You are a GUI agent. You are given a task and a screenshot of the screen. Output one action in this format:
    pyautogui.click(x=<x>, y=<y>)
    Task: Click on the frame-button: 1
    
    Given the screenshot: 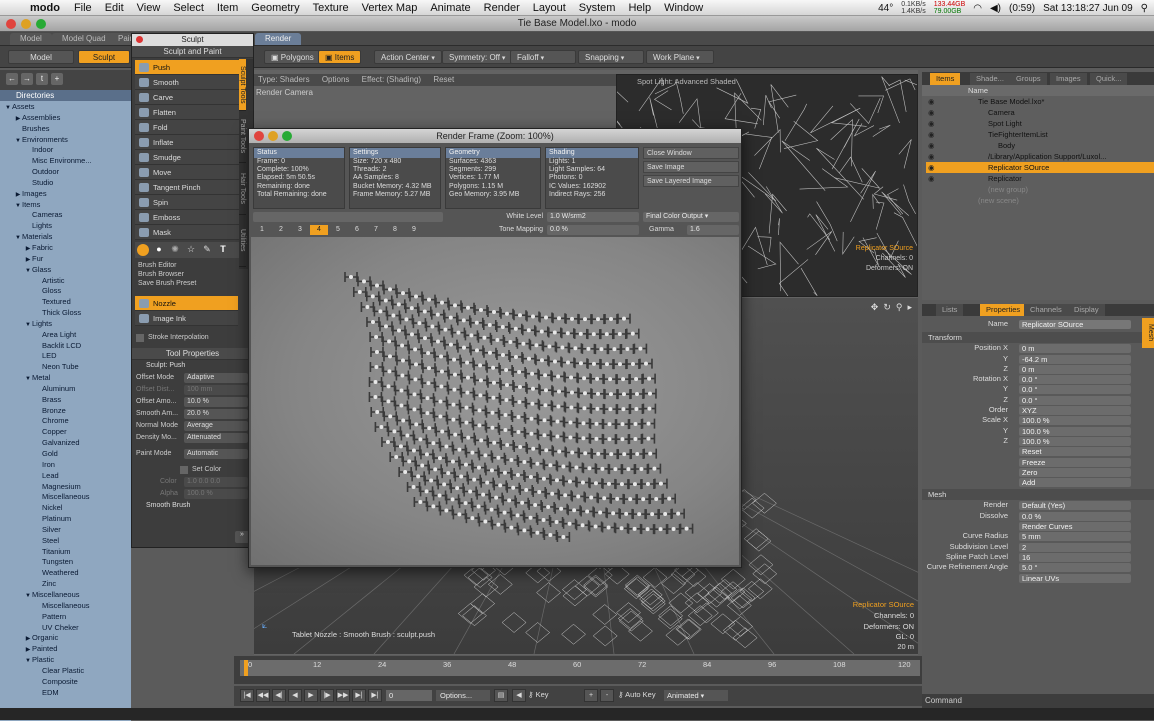 What is the action you would take?
    pyautogui.click(x=262, y=230)
    